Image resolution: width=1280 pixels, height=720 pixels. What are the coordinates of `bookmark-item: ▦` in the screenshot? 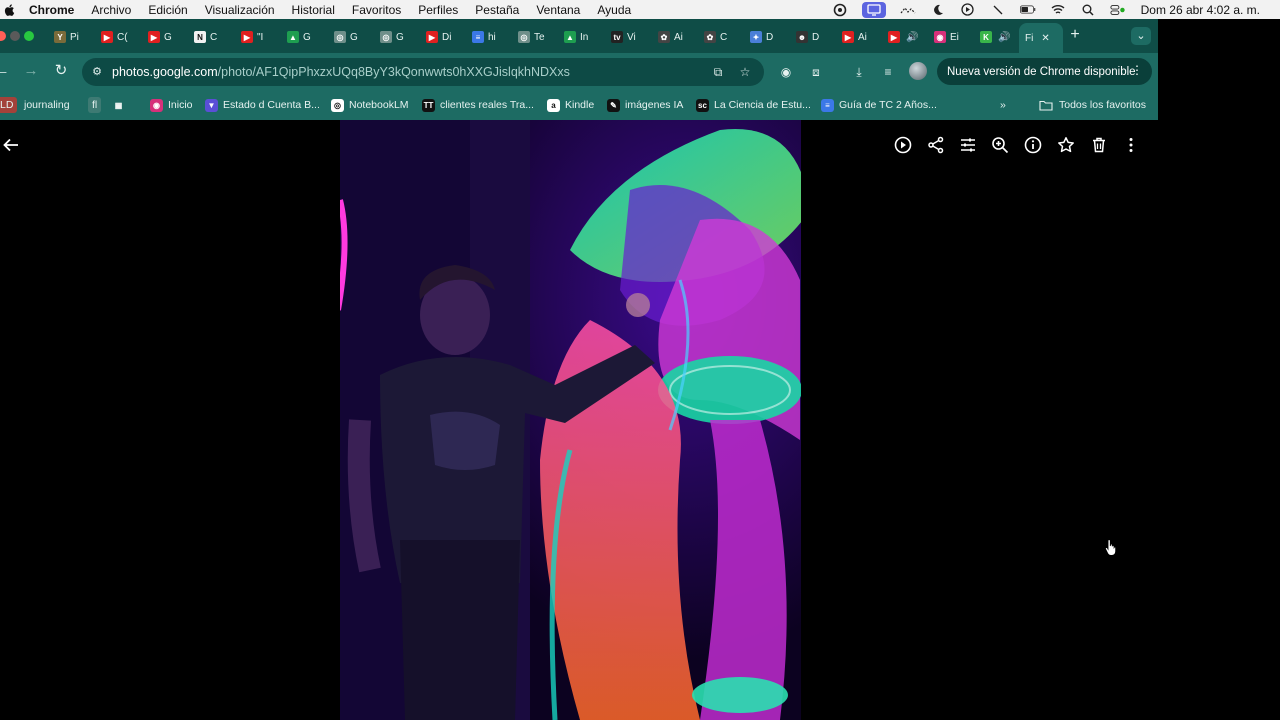 It's located at (121, 105).